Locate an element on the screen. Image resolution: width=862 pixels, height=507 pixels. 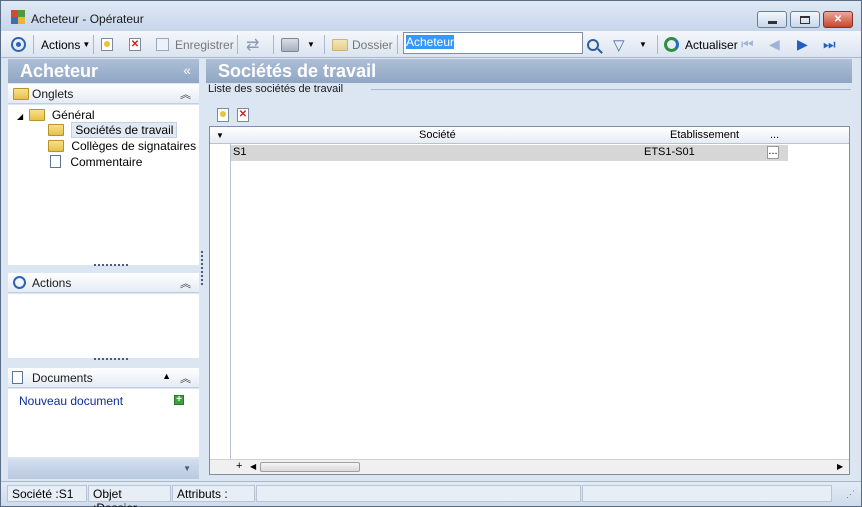
printer-icon is located at coordinates (290, 44).